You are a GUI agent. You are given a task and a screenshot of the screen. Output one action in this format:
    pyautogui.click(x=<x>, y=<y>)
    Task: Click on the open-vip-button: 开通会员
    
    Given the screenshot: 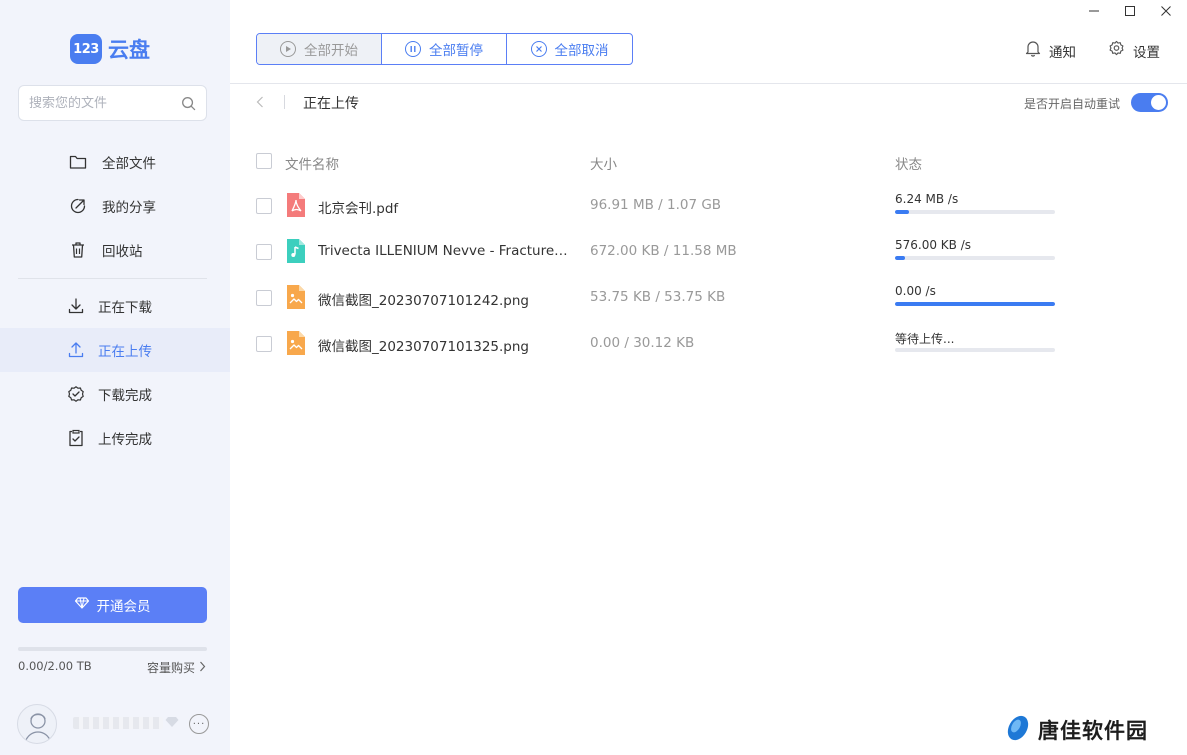 What is the action you would take?
    pyautogui.click(x=112, y=605)
    